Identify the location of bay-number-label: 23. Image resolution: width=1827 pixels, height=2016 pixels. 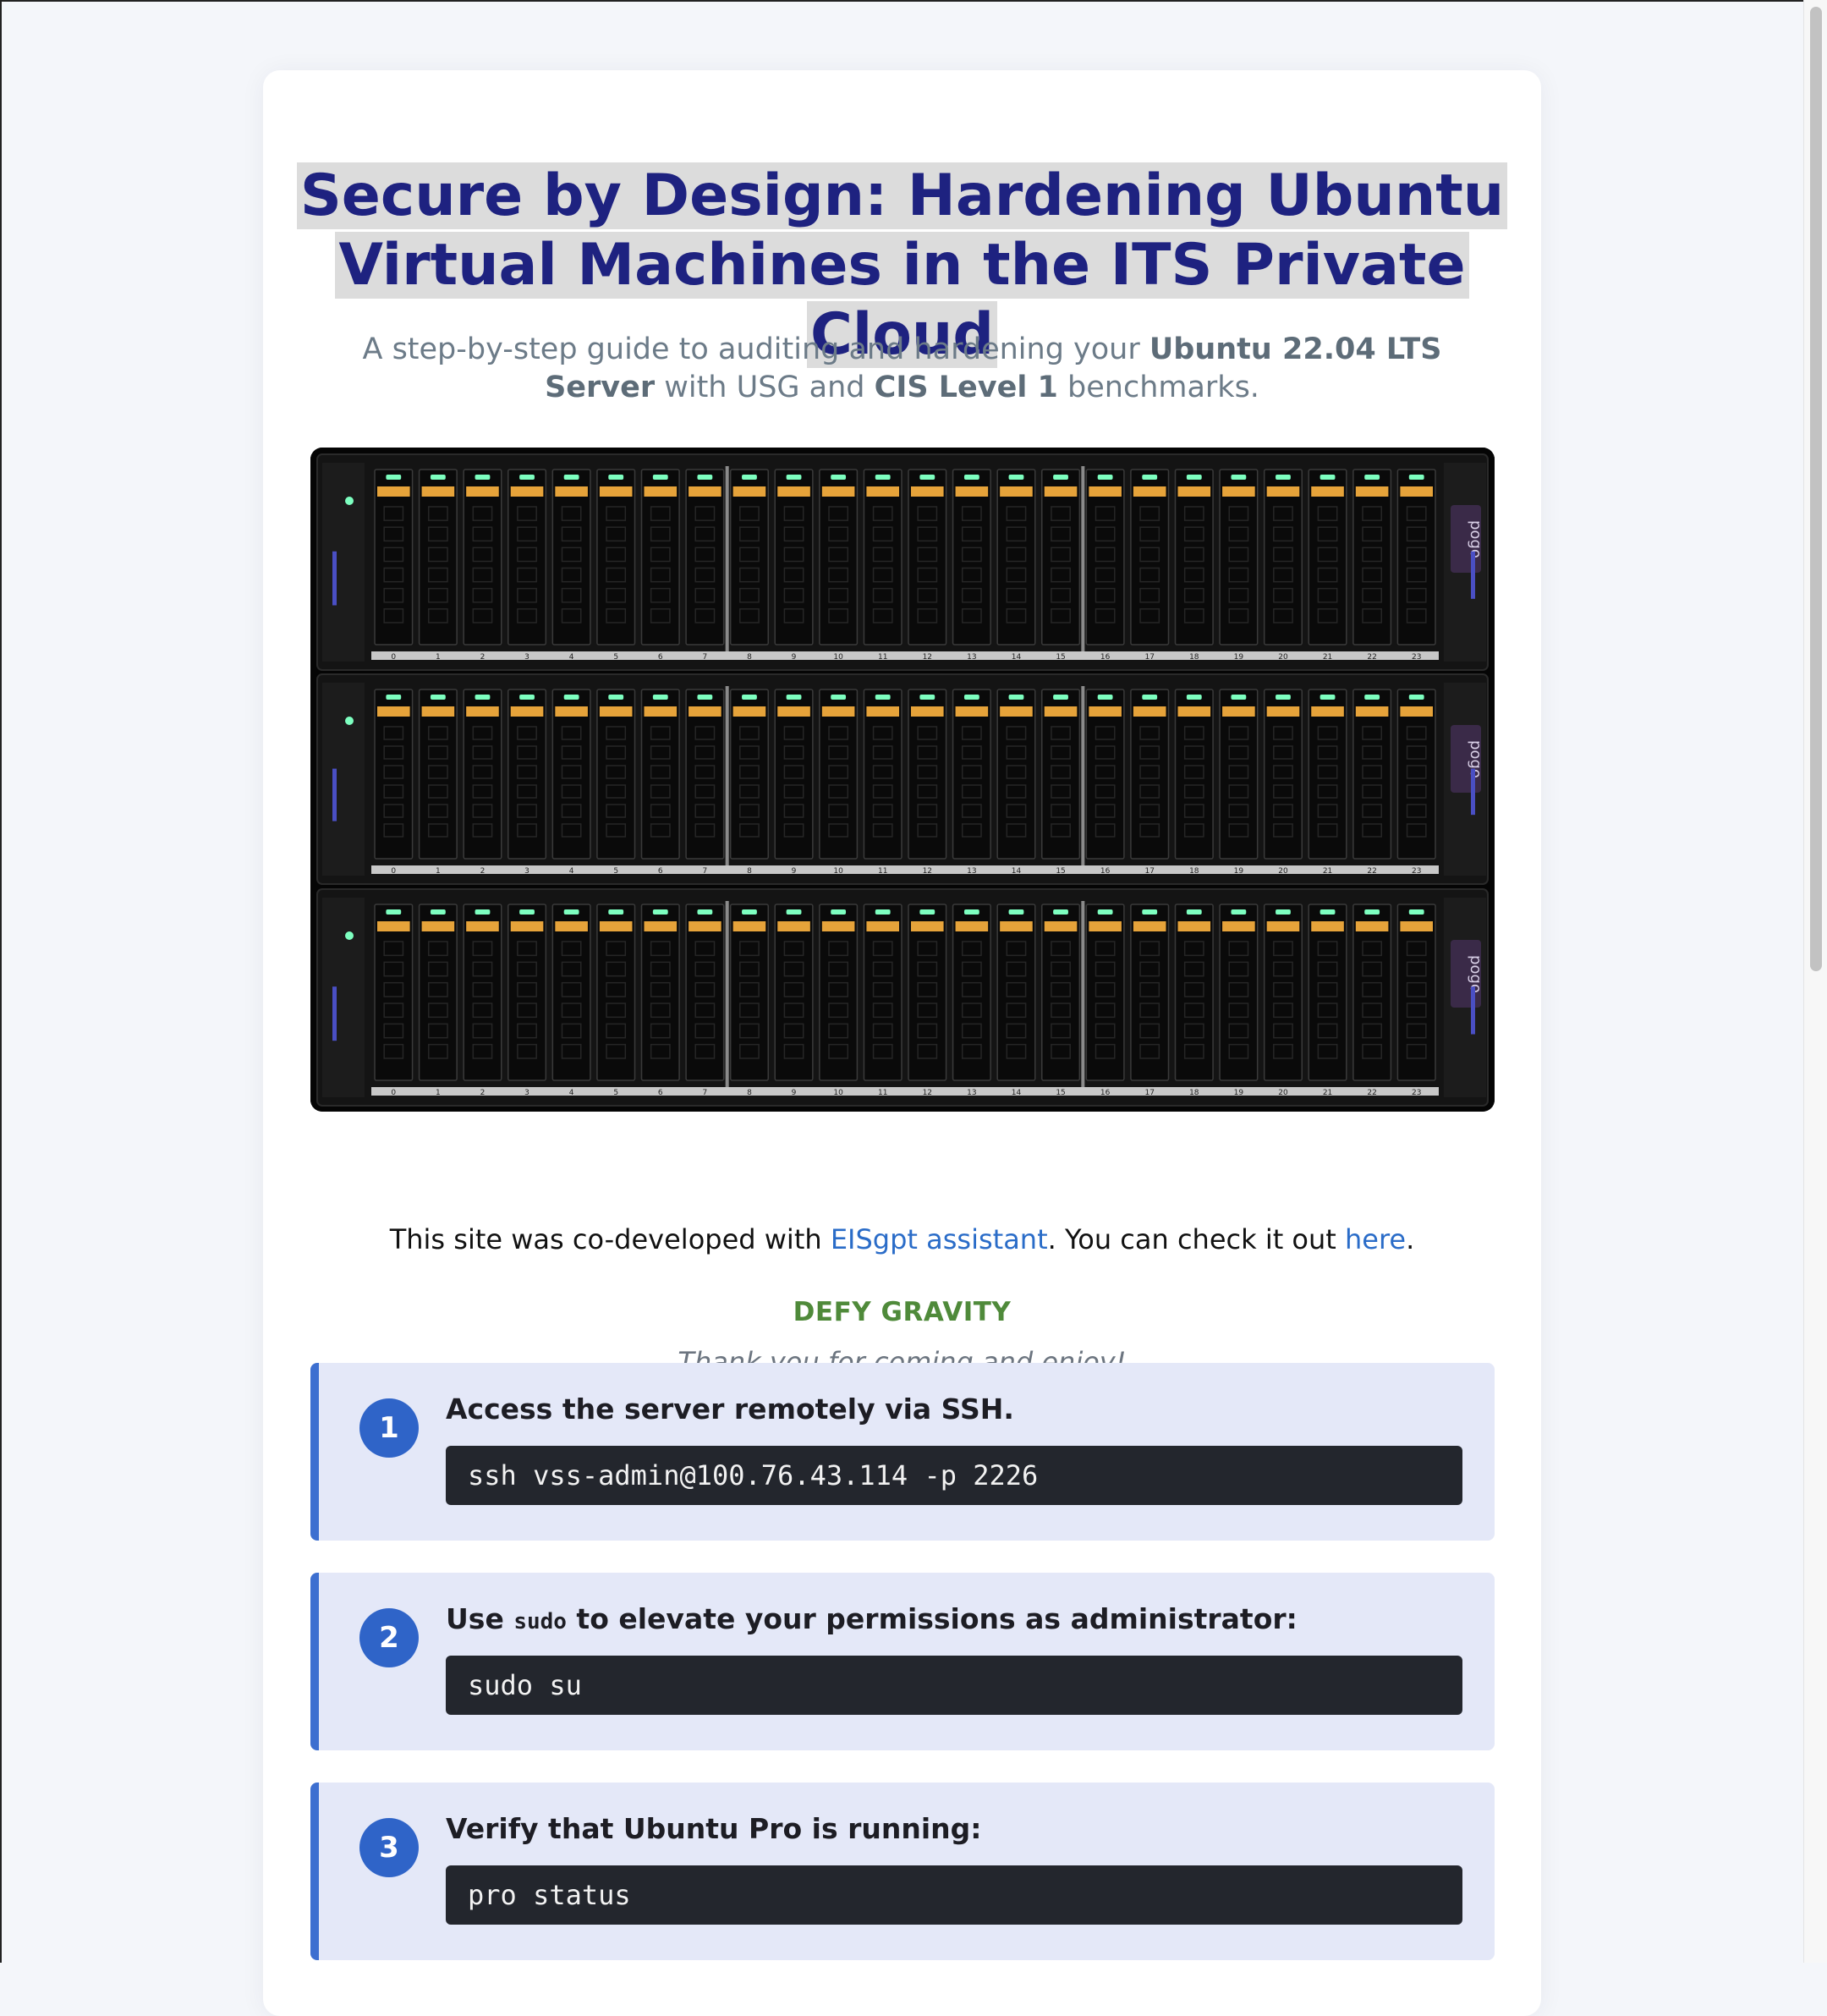
(1416, 1093).